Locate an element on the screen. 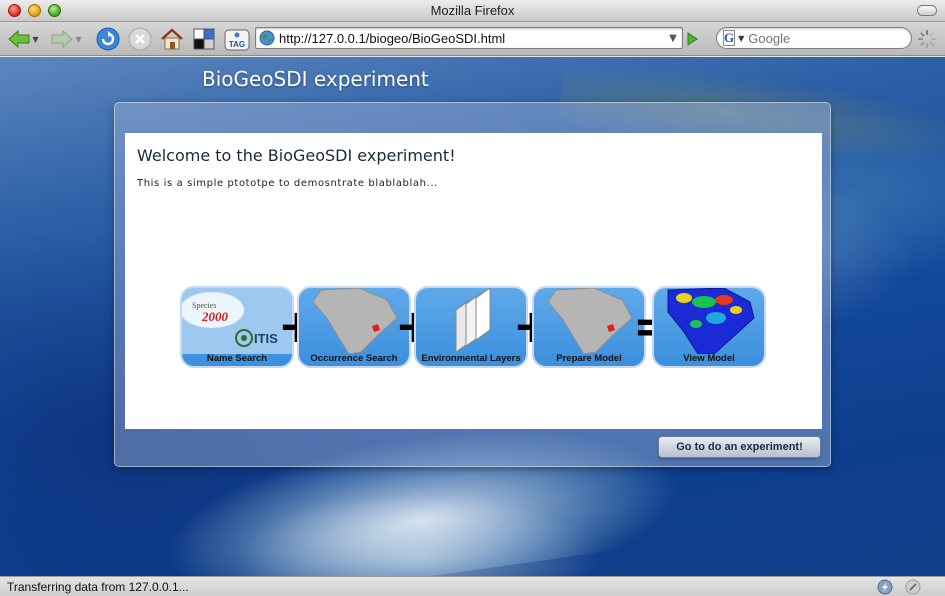  go-button is located at coordinates (692, 41).